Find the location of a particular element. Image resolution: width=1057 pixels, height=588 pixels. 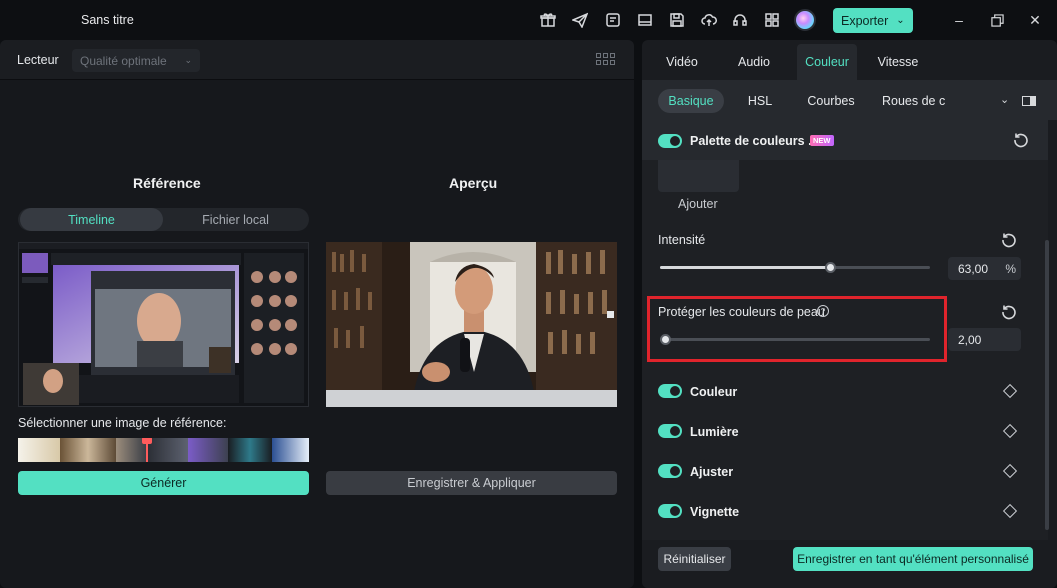

select-reference-label: Sélectionner une image de référence: is located at coordinates (122, 423).